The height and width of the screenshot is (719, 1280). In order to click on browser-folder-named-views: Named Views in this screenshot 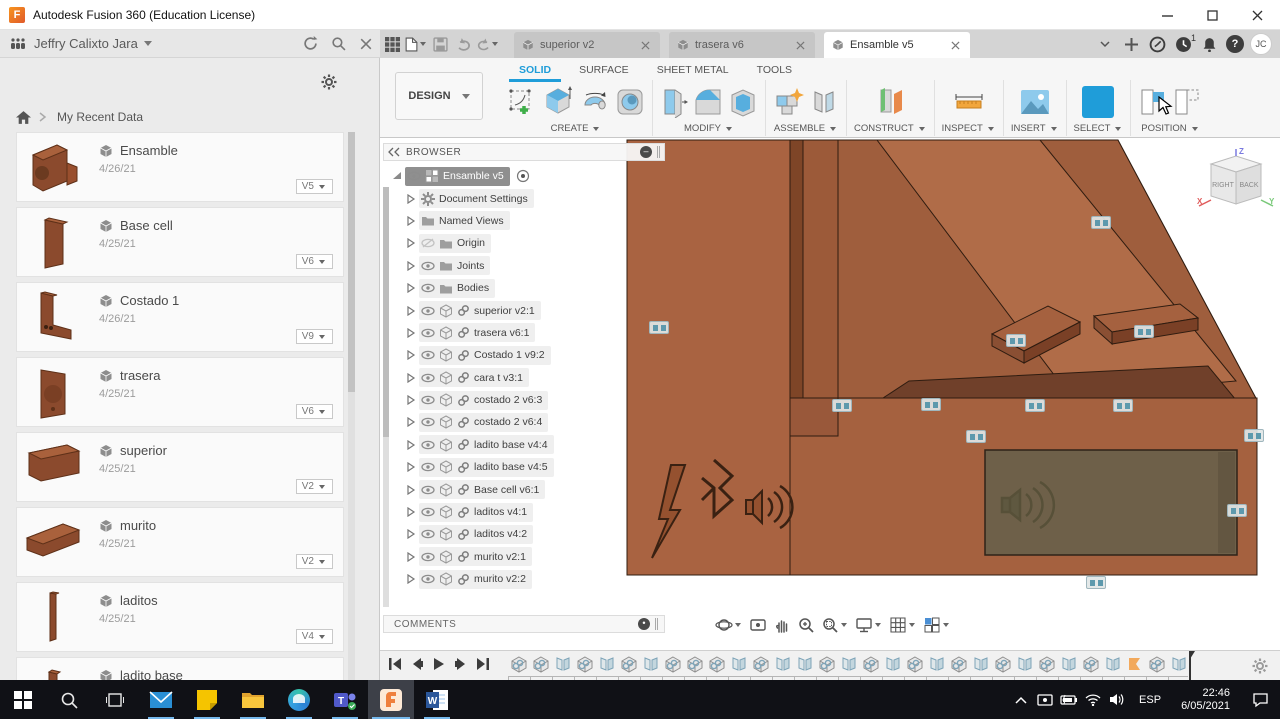, I will do `click(524, 221)`.